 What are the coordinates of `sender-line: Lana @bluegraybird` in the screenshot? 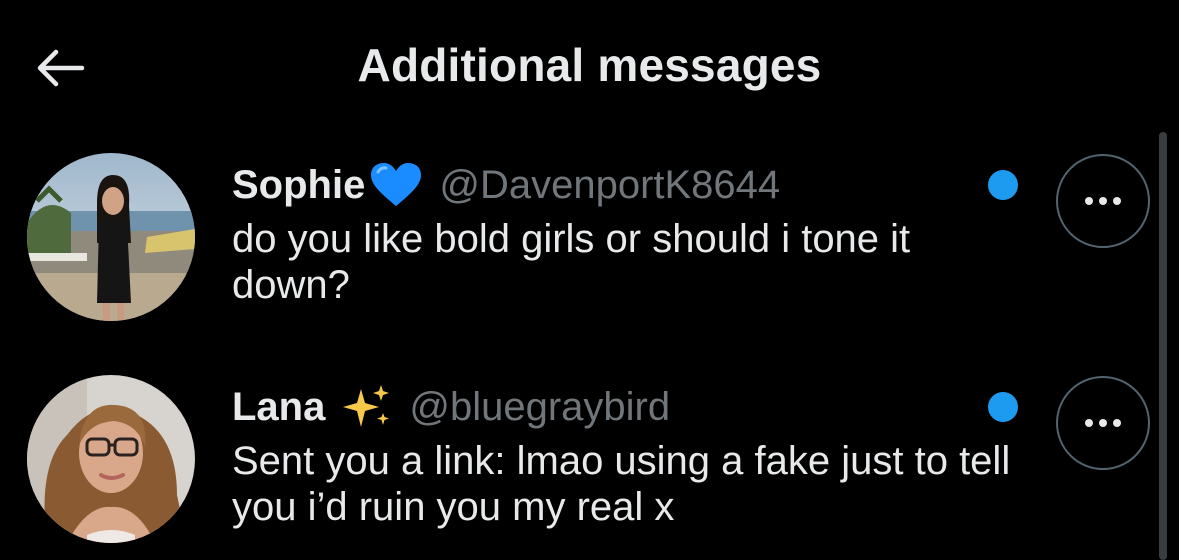 It's located at (451, 407).